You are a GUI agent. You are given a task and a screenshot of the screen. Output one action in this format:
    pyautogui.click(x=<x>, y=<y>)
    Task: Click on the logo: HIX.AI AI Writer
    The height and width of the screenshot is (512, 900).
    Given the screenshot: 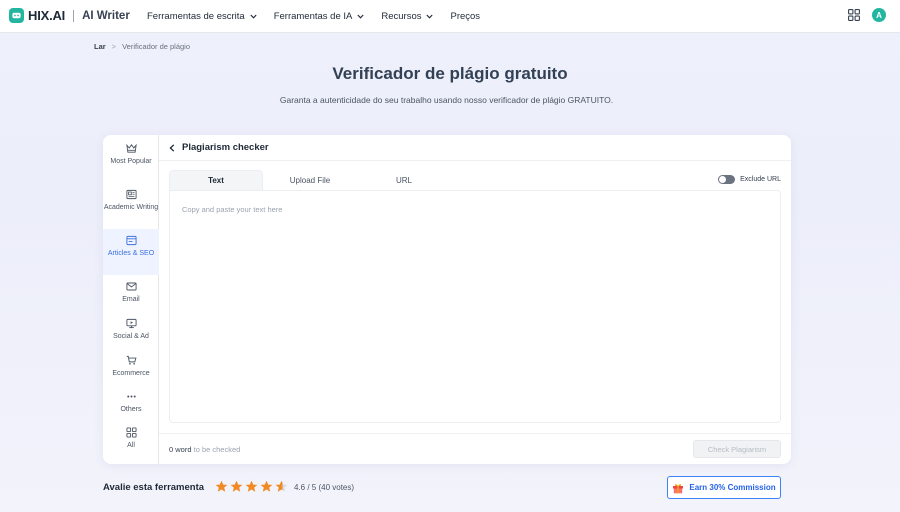 What is the action you would take?
    pyautogui.click(x=69, y=15)
    